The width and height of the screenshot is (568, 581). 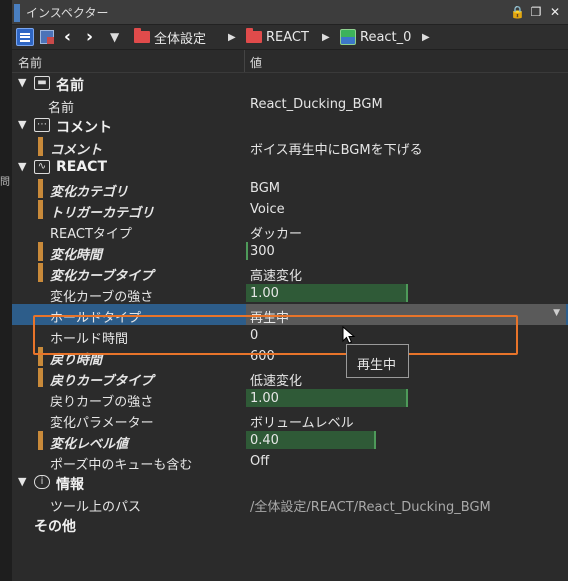 What do you see at coordinates (290, 210) in the screenshot?
I see `property-row: トリガーカテゴリ Voice` at bounding box center [290, 210].